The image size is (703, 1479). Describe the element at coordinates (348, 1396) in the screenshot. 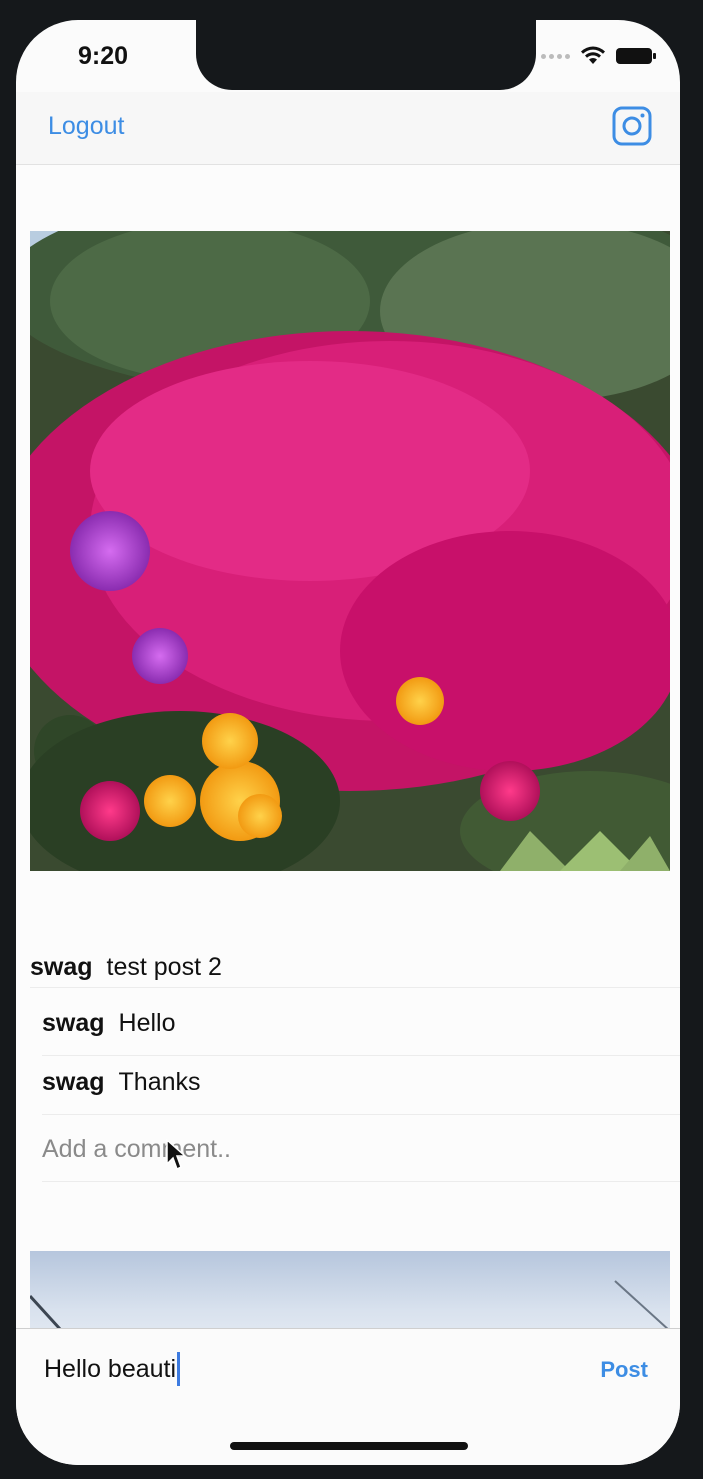

I see `comment-composer: Hello beauti Post` at that location.